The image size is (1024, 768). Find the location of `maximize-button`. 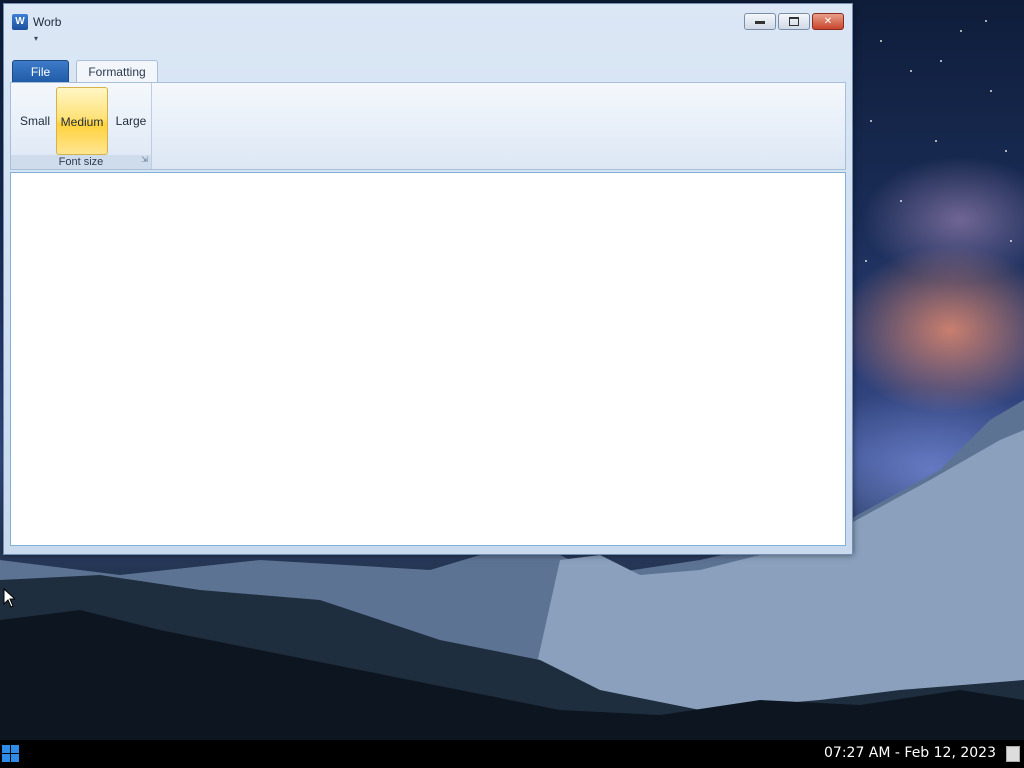

maximize-button is located at coordinates (794, 21).